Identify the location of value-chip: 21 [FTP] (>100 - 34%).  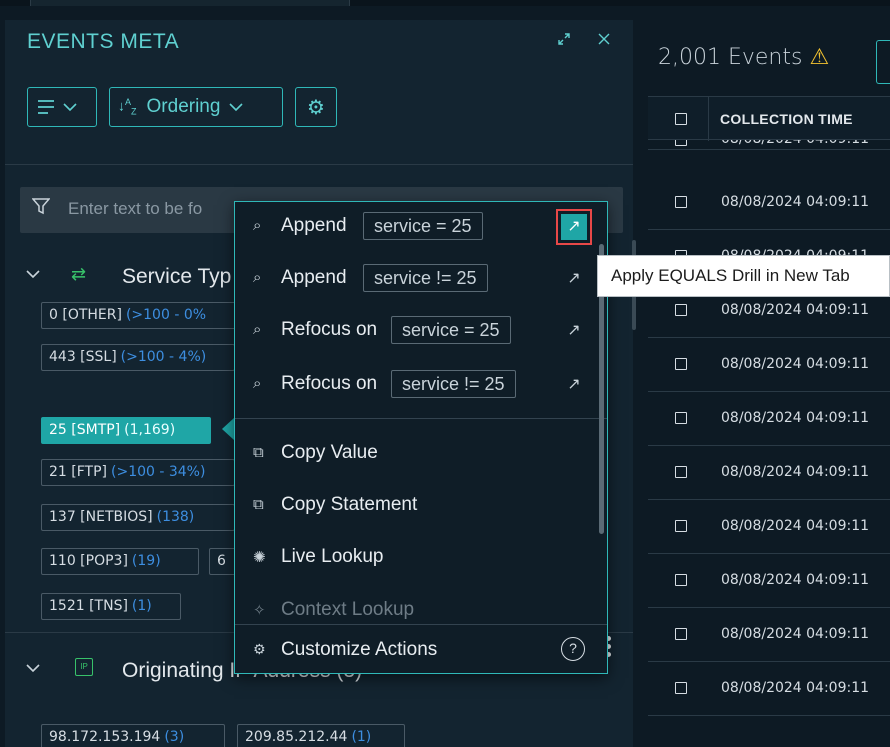
(138, 472).